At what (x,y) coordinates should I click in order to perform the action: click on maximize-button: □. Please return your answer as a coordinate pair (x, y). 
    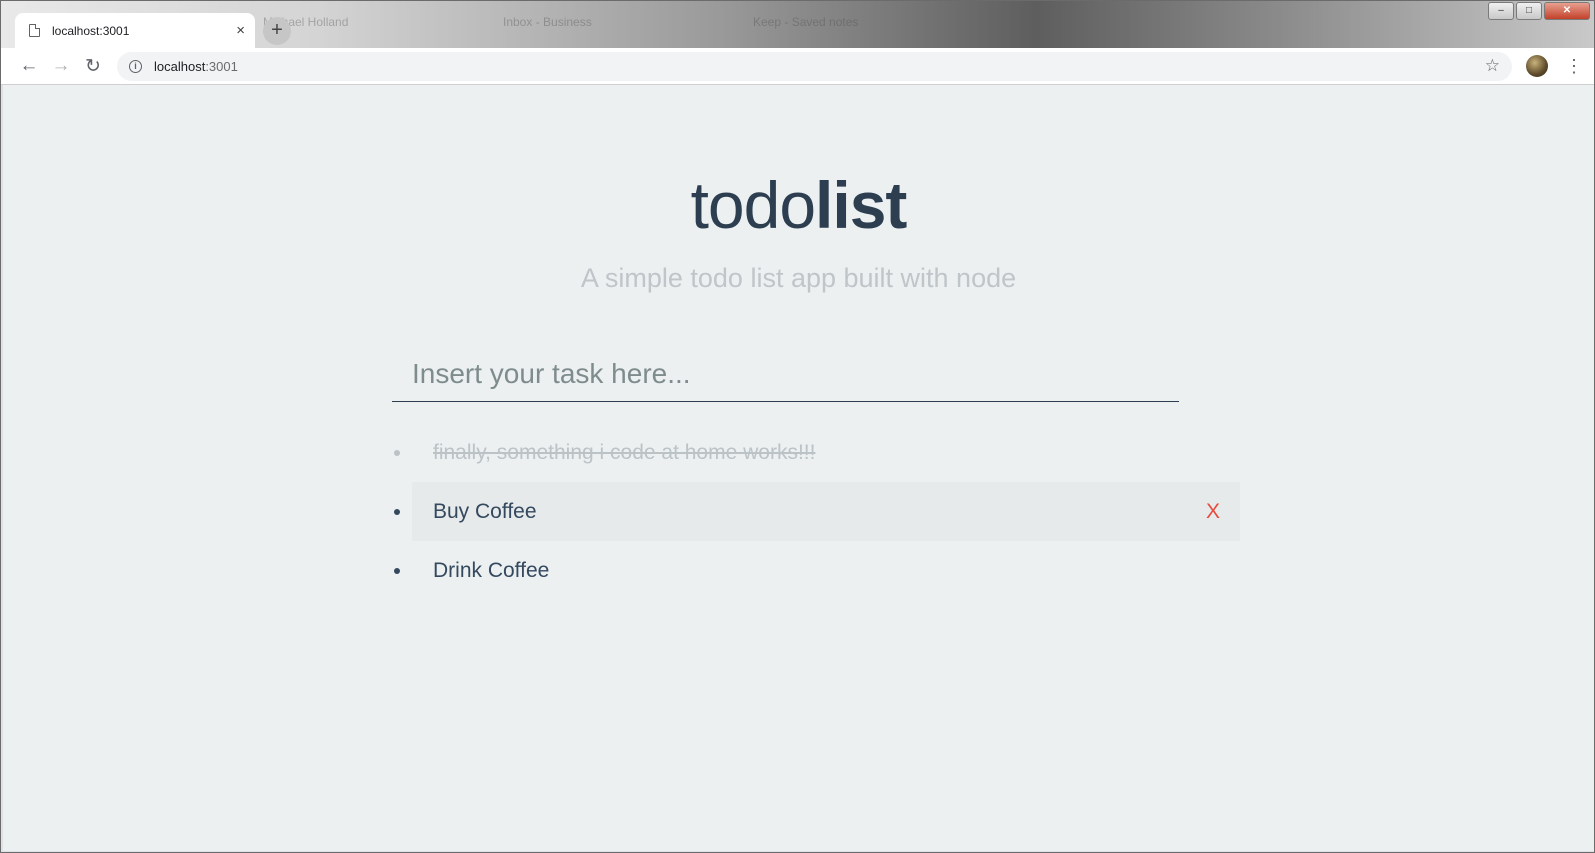
    Looking at the image, I should click on (1529, 11).